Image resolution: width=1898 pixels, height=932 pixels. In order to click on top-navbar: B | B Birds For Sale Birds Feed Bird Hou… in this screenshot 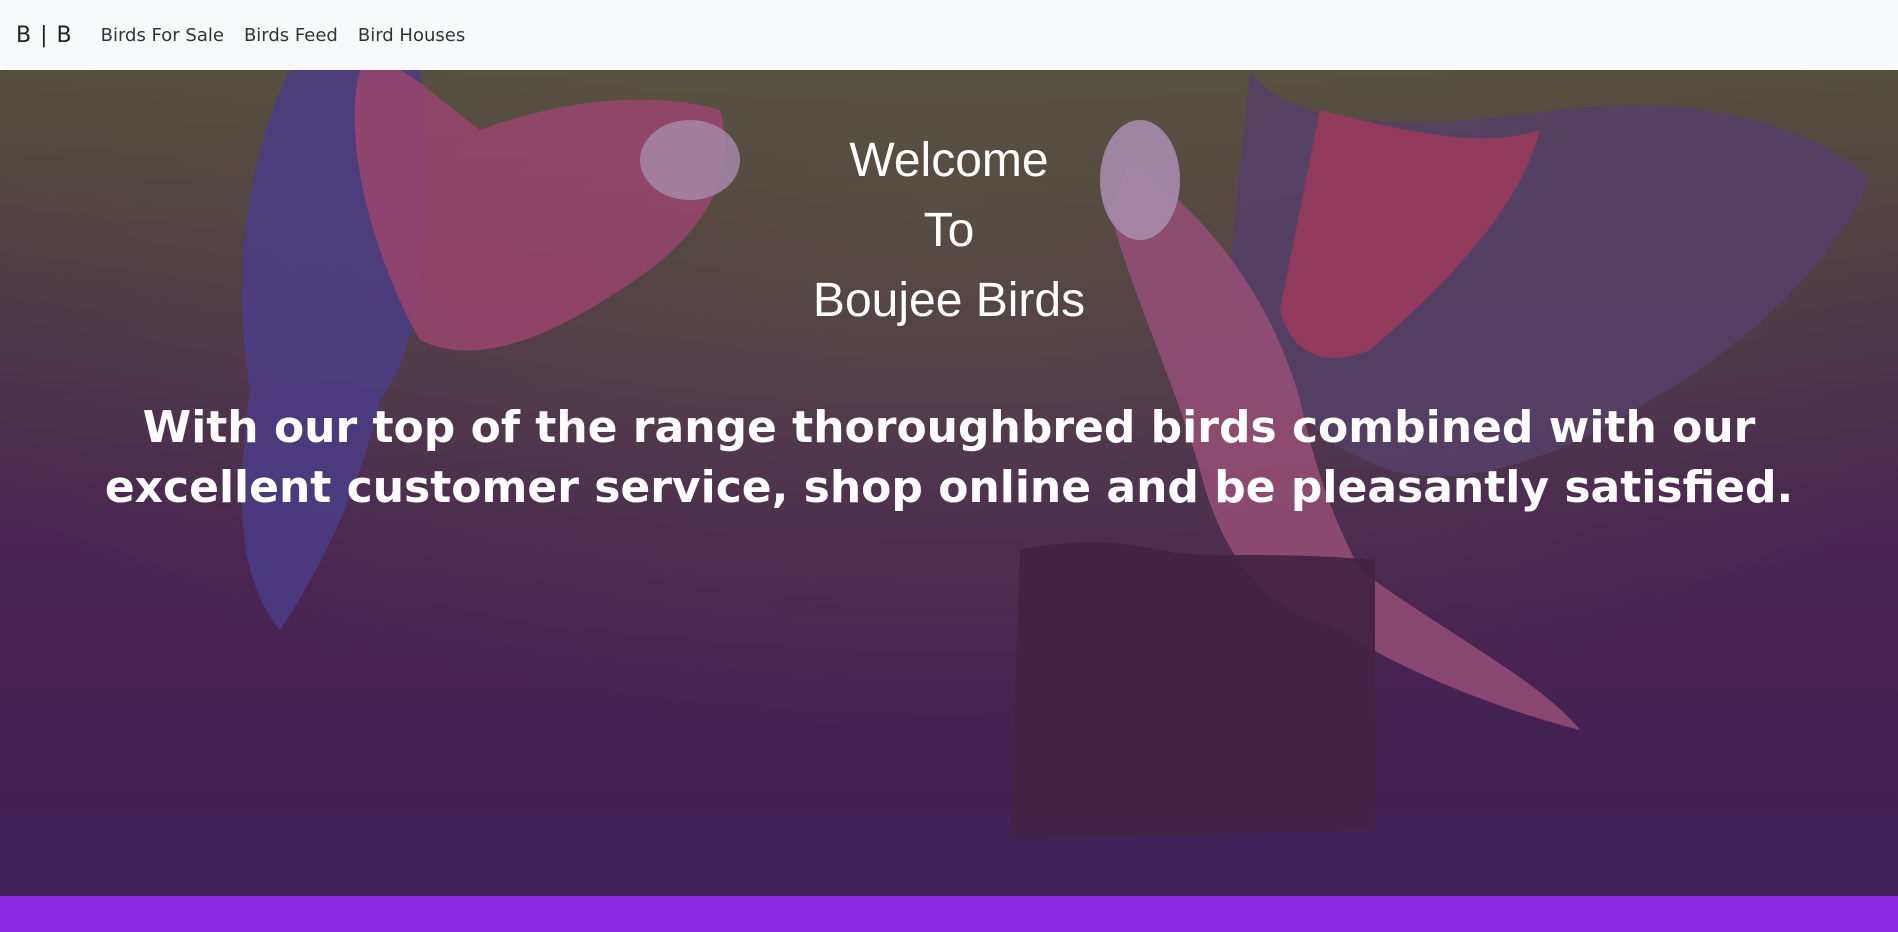, I will do `click(949, 35)`.